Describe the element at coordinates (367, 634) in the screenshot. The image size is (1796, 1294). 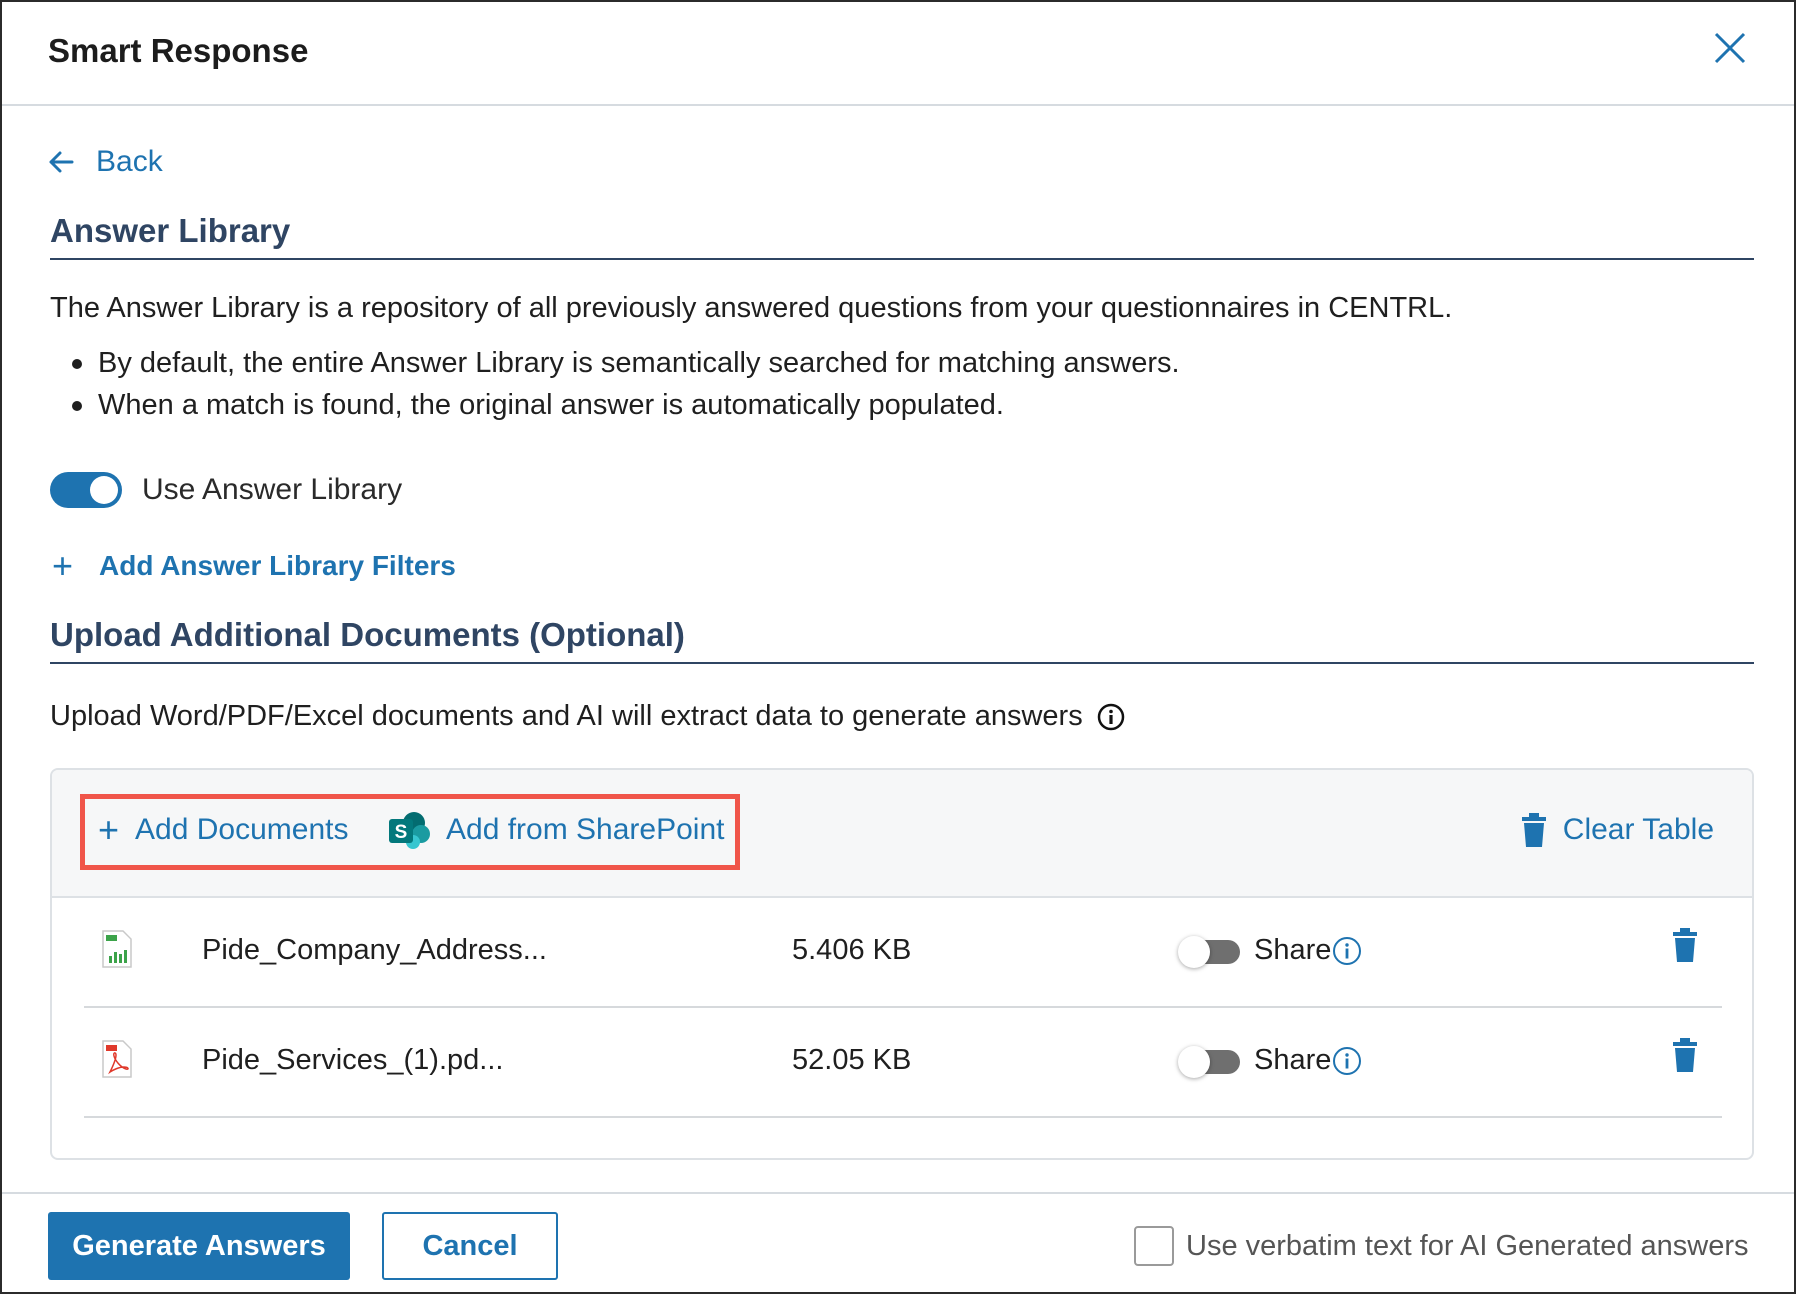
I see `upload-documents-heading: Upload Additional Documents (Optional)` at that location.